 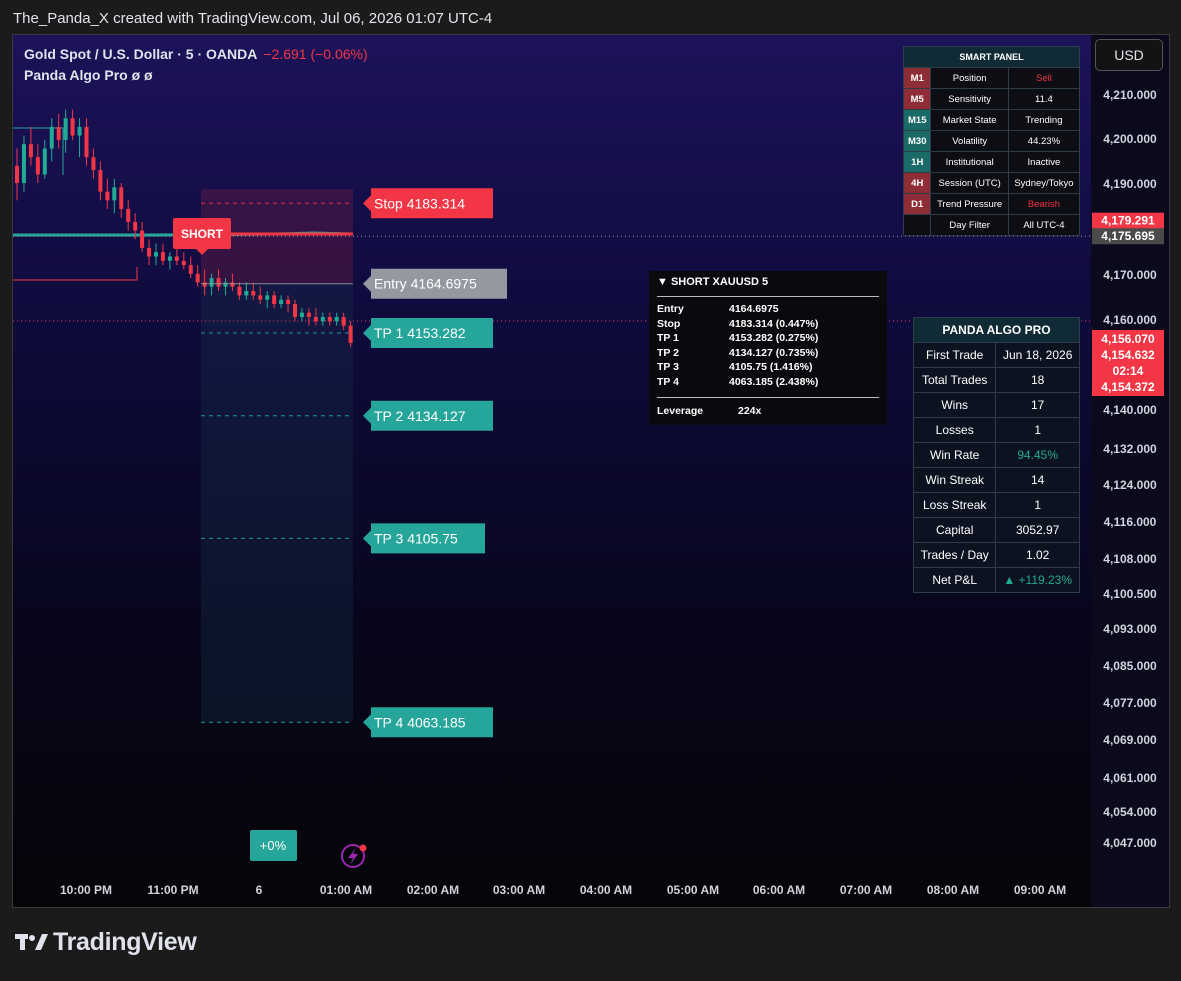 I want to click on stats-label: Win Rate, so click(x=954, y=455).